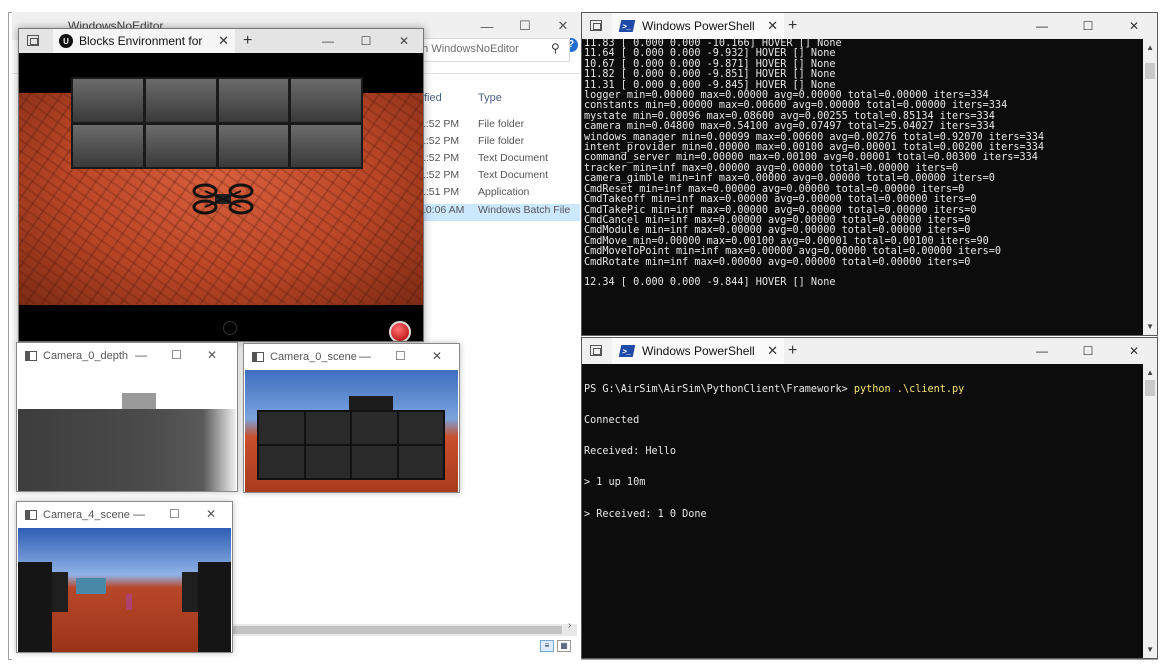 The image size is (1166, 668). I want to click on camera-4-scene-window: Camera_4_scene — ☐ ✕, so click(124, 577).